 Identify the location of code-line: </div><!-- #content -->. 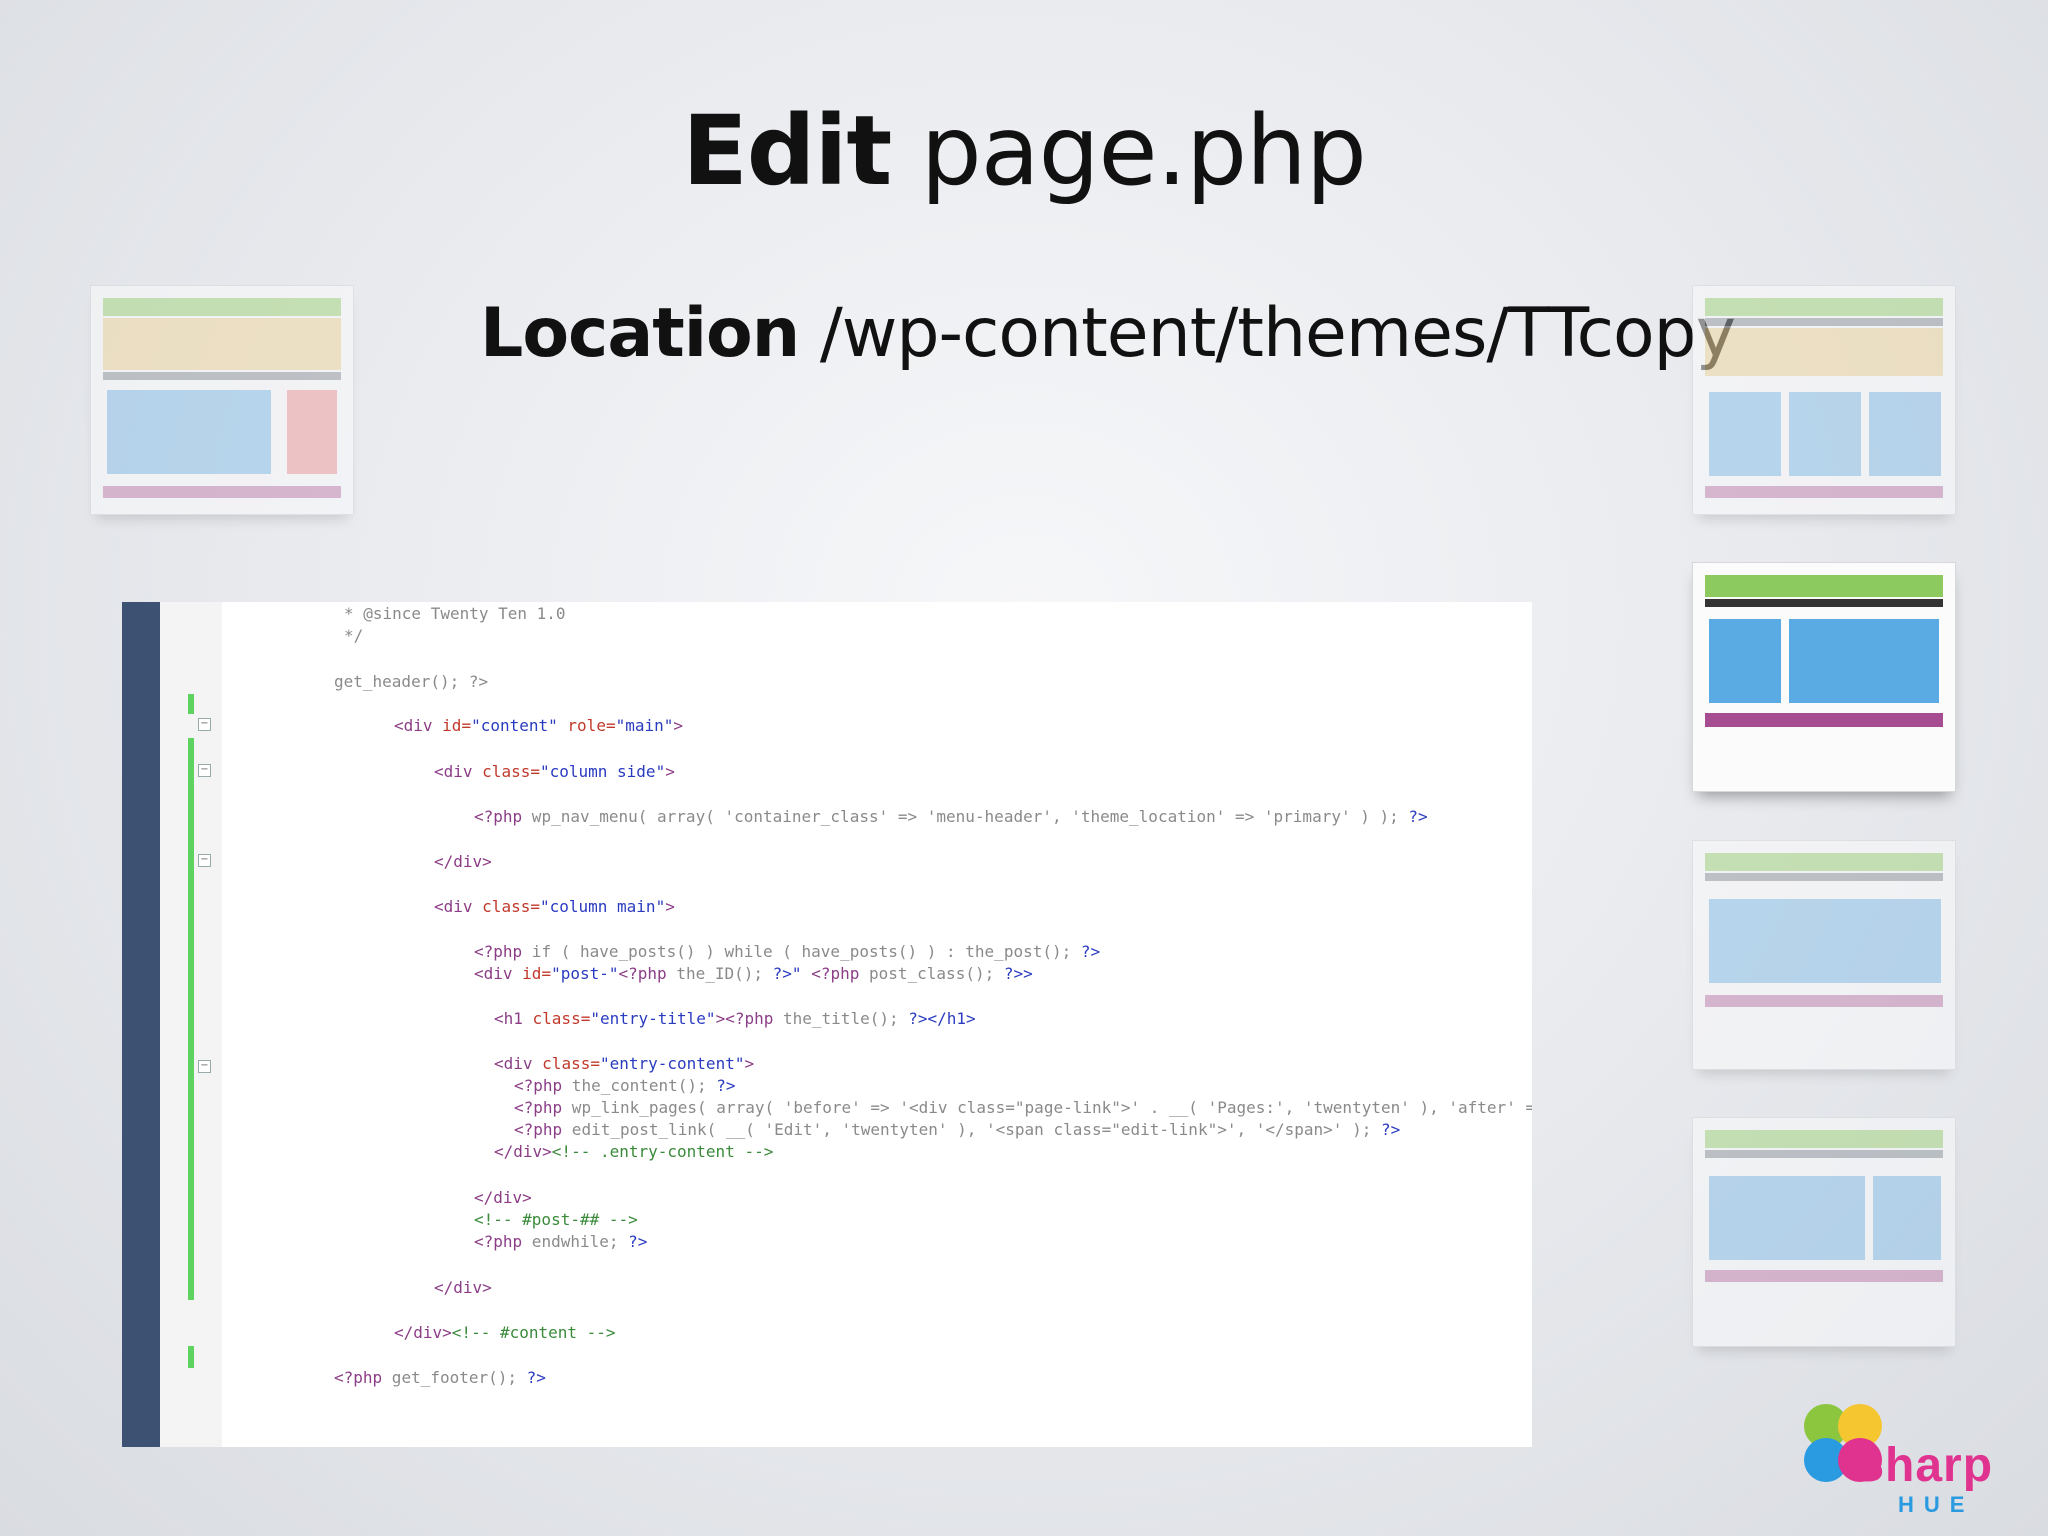
(505, 1332).